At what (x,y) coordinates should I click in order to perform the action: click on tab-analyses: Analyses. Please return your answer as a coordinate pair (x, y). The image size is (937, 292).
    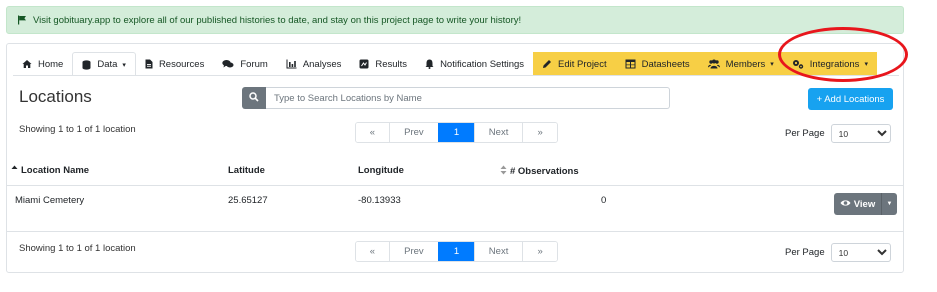
    Looking at the image, I should click on (313, 64).